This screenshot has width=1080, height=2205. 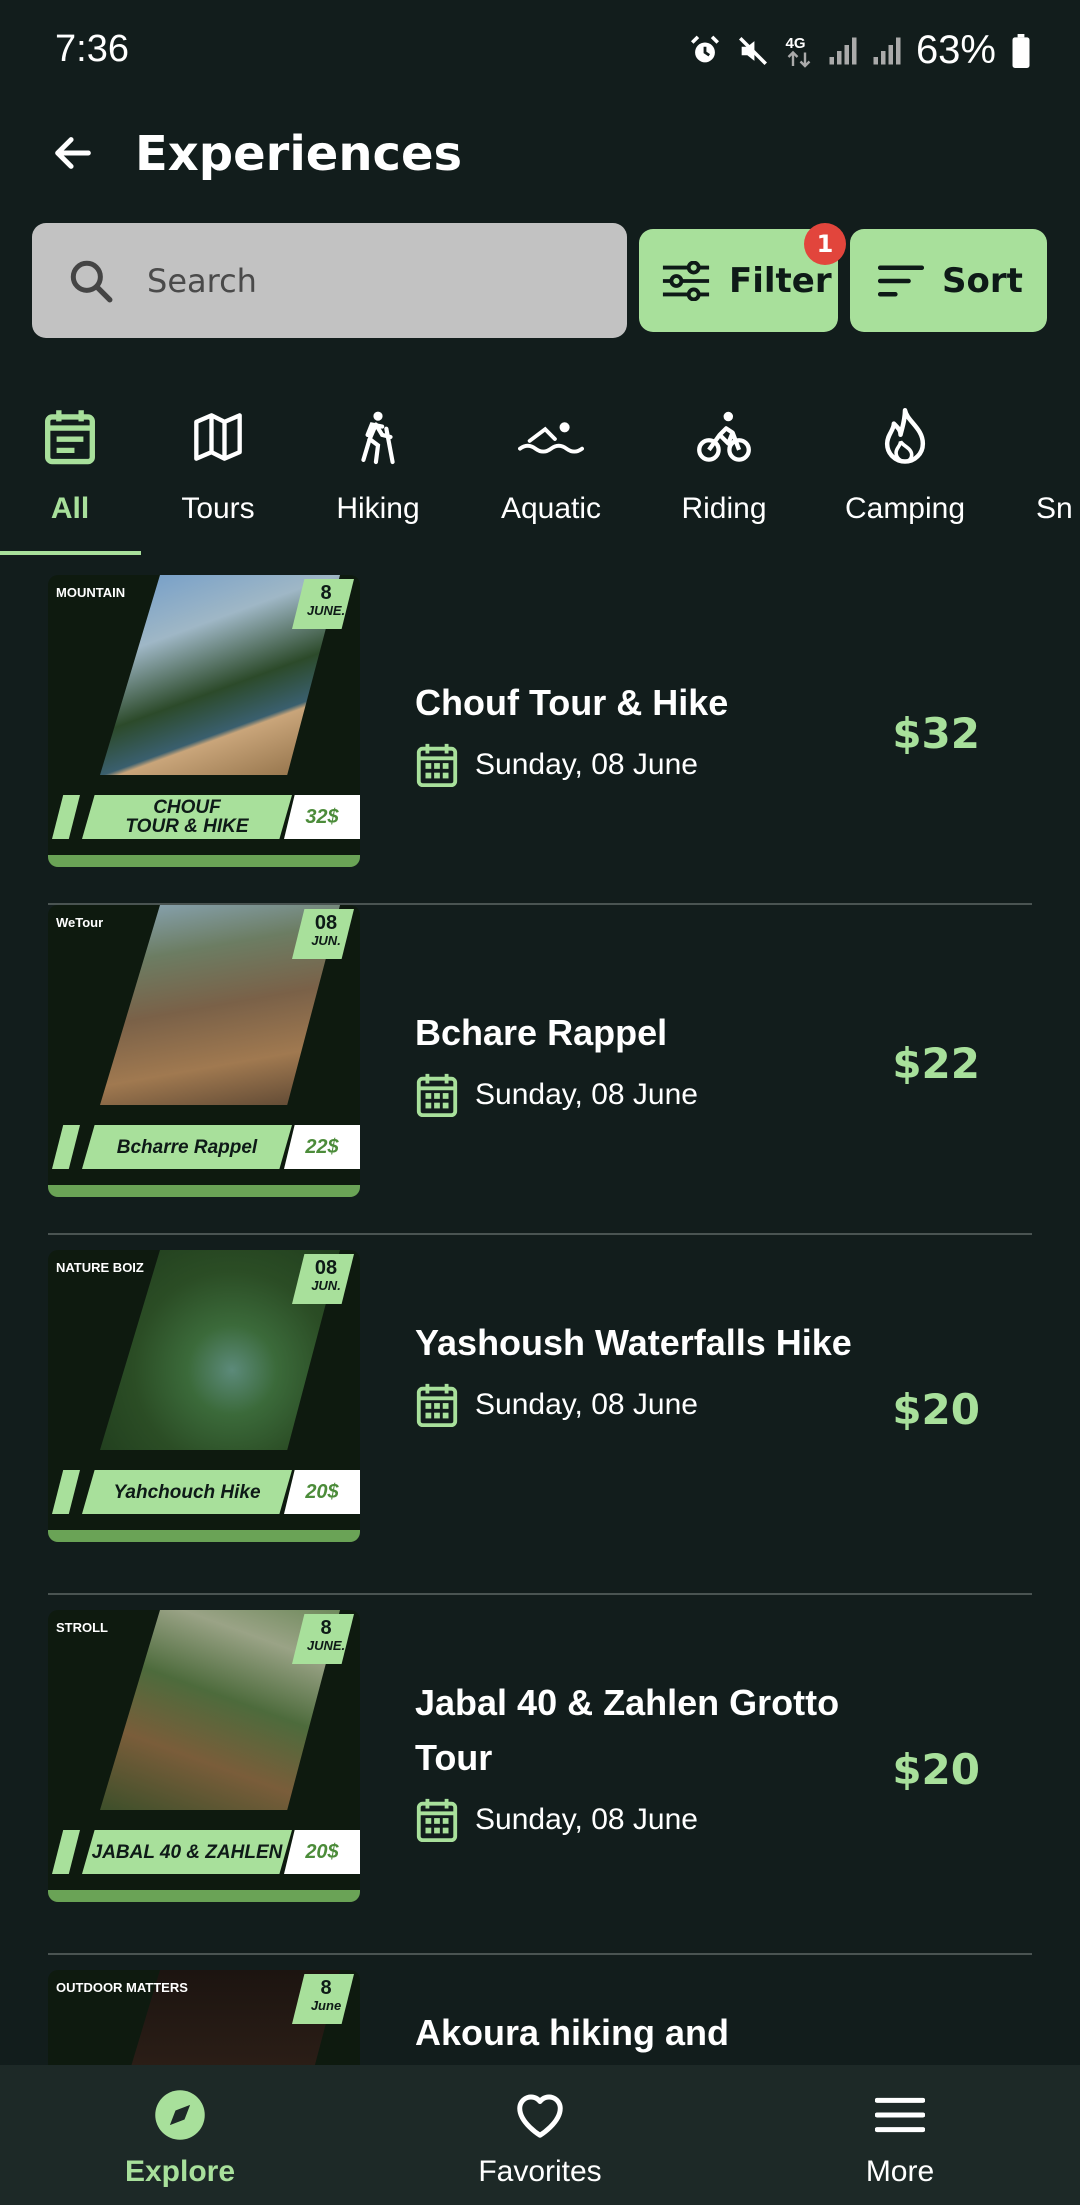 I want to click on experience-info: Akoura hiking and, so click(x=635, y=2032).